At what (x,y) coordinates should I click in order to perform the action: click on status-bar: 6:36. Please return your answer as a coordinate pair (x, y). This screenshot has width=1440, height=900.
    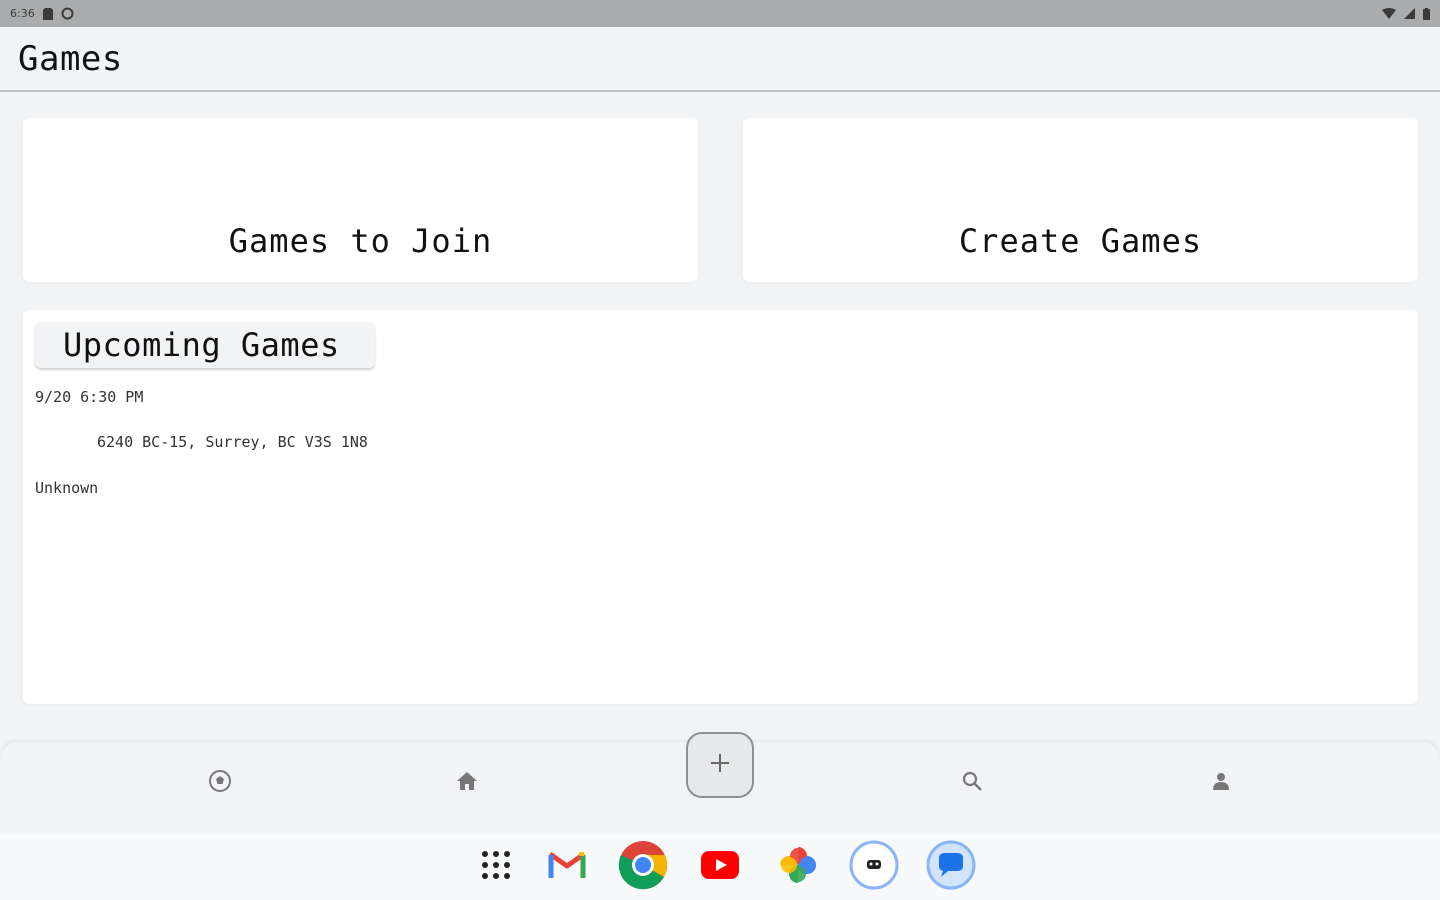
    Looking at the image, I should click on (720, 13).